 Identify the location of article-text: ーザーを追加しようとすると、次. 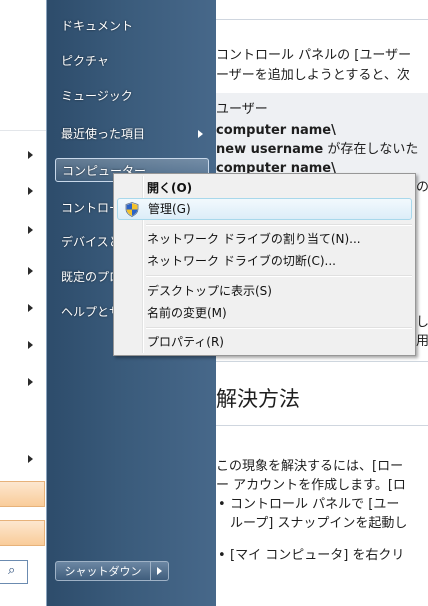
(313, 75).